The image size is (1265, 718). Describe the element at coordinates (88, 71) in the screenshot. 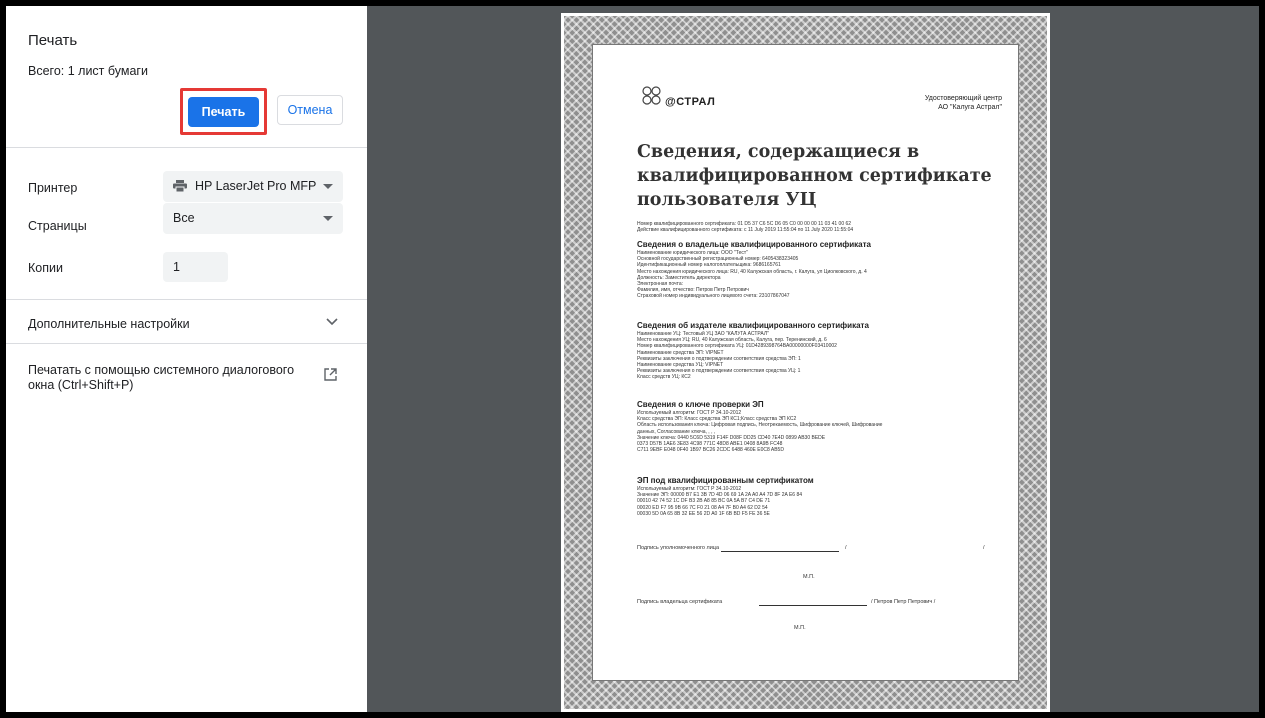

I see `sheet-count: Всего: 1 лист бумаги` at that location.